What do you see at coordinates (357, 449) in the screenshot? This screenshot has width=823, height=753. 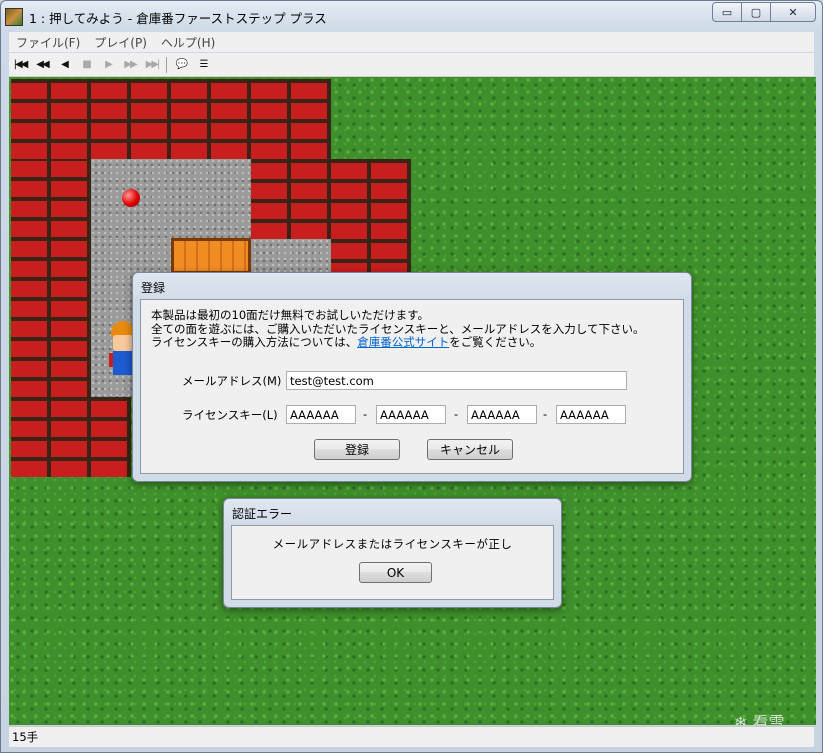 I see `register-button: 登録` at bounding box center [357, 449].